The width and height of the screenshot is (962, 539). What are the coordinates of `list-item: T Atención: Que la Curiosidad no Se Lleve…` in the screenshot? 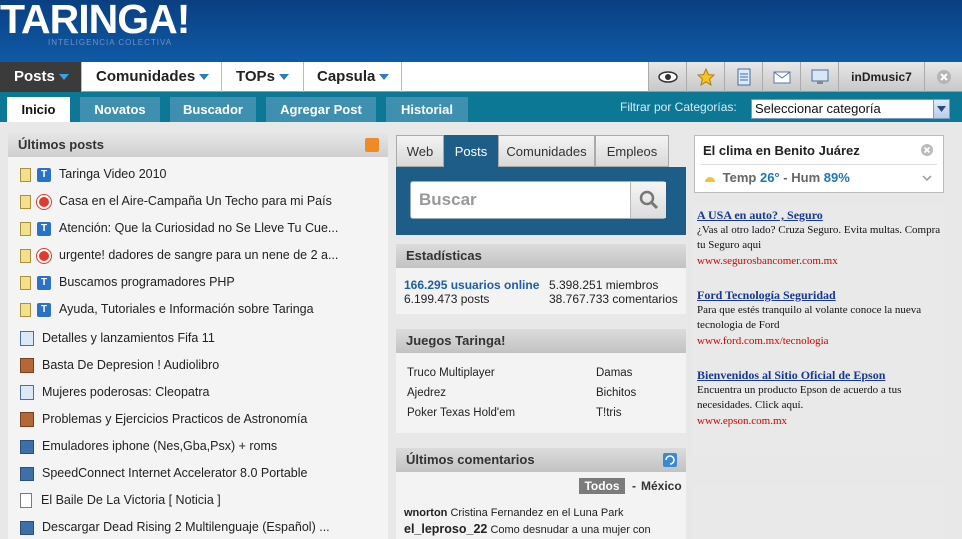 It's located at (179, 228).